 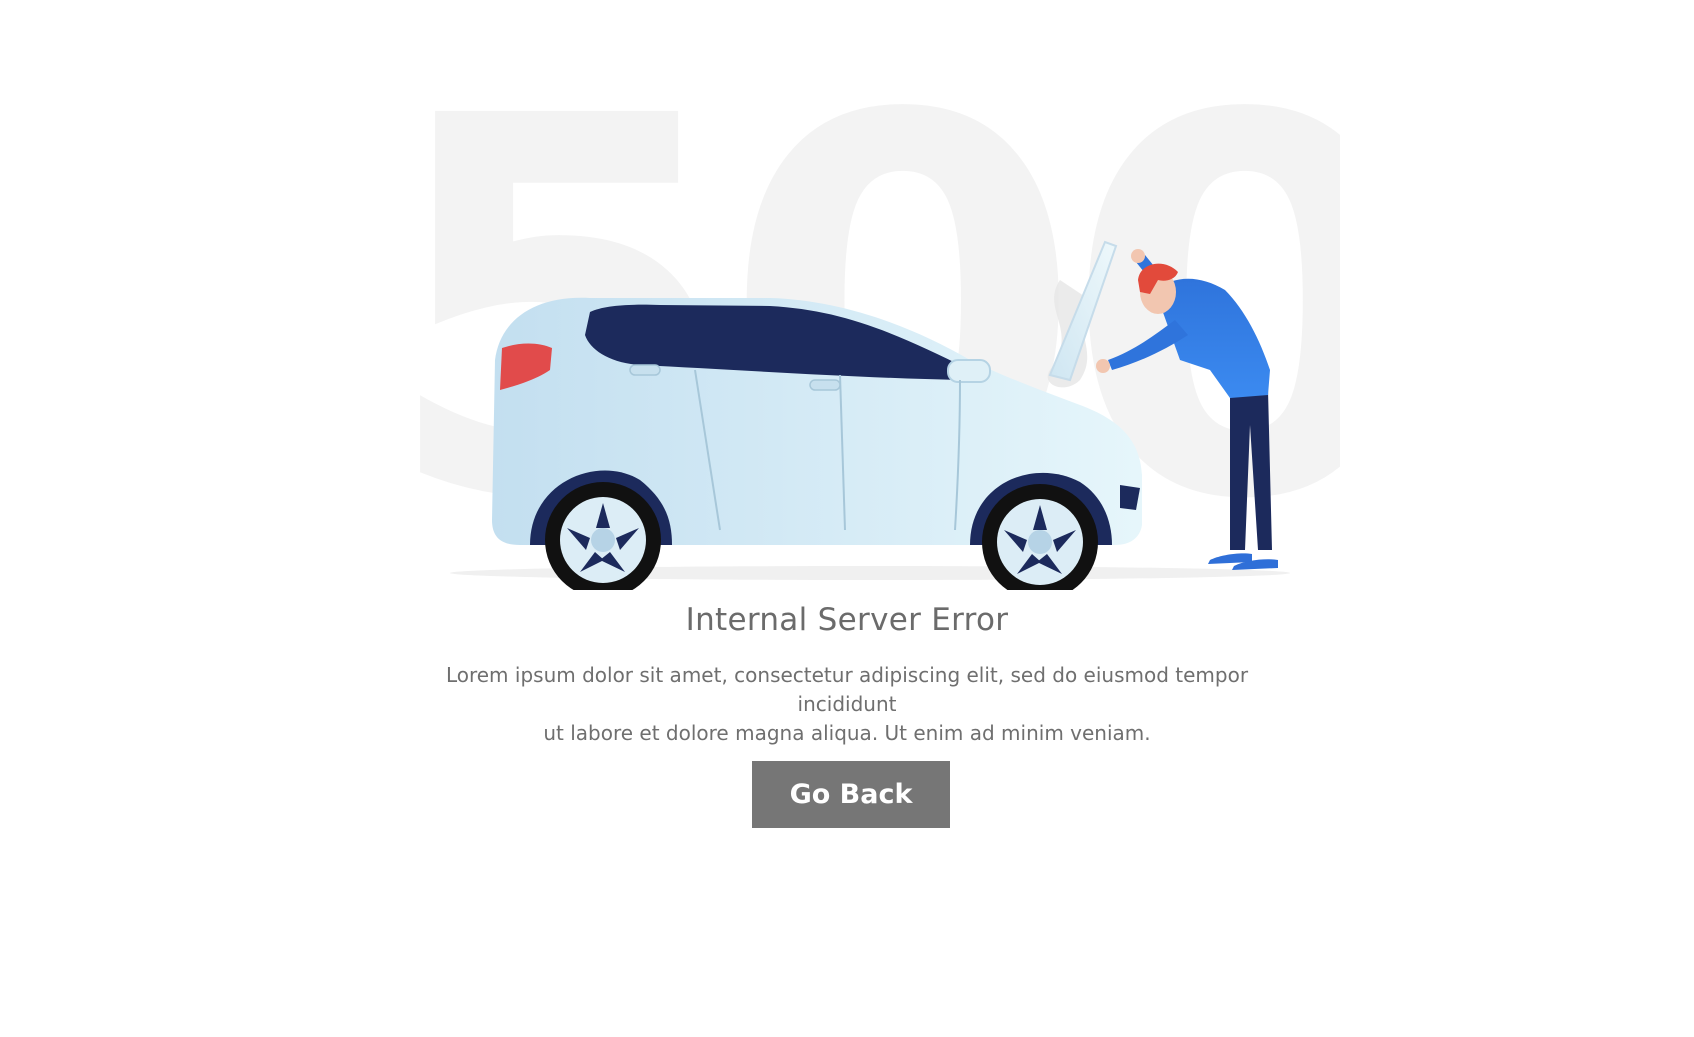 I want to click on error-title: Internal Server Error, so click(x=847, y=620).